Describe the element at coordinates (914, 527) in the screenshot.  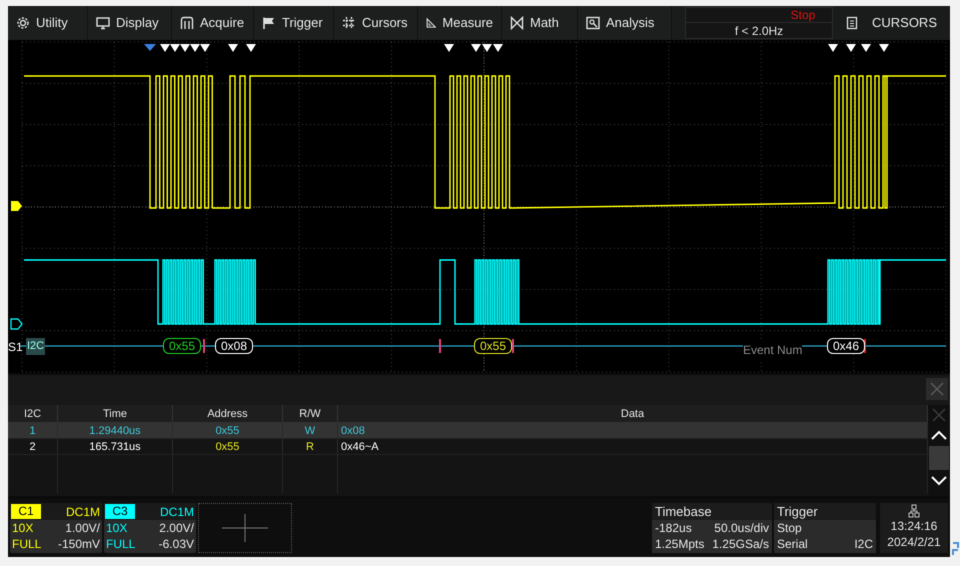
I see `clock-time: 13:24:16` at that location.